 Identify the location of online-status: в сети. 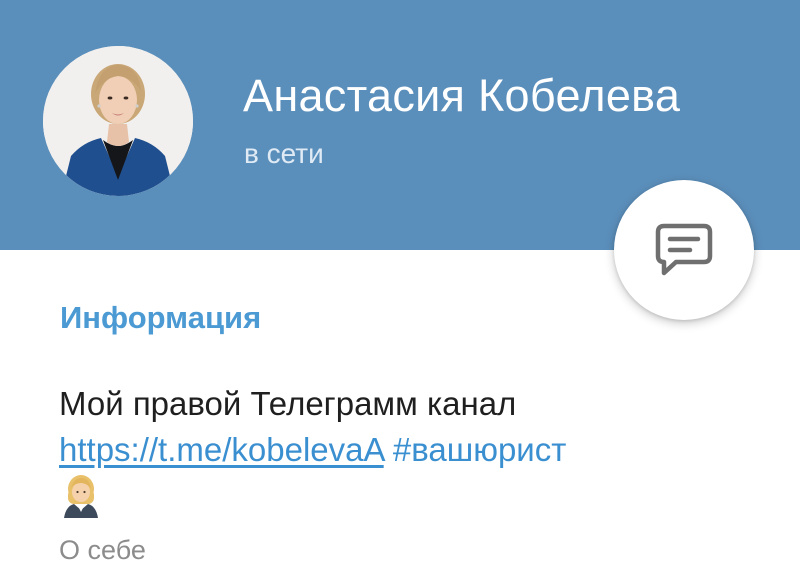
(284, 153).